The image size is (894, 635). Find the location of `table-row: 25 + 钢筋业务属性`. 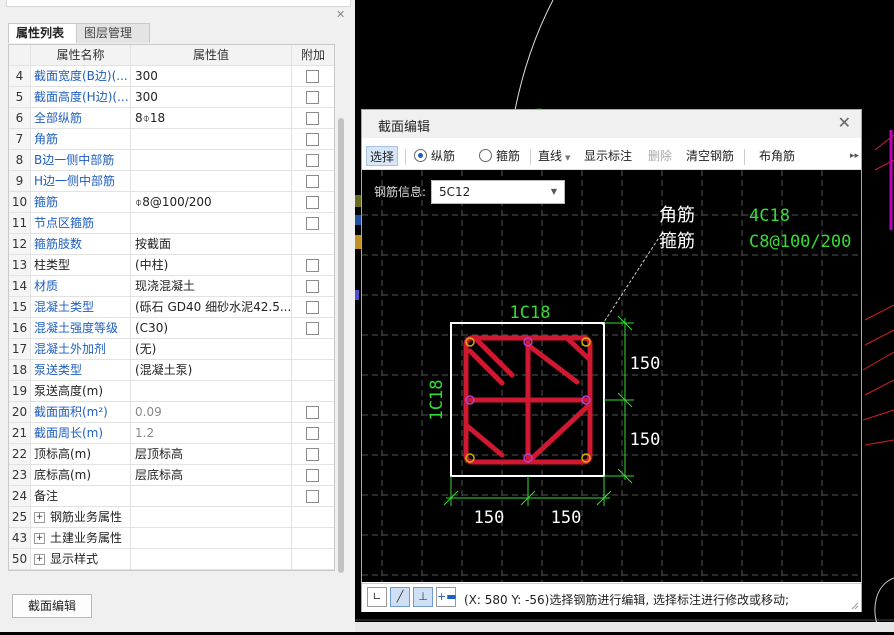

table-row: 25 + 钢筋业务属性 is located at coordinates (171, 517).